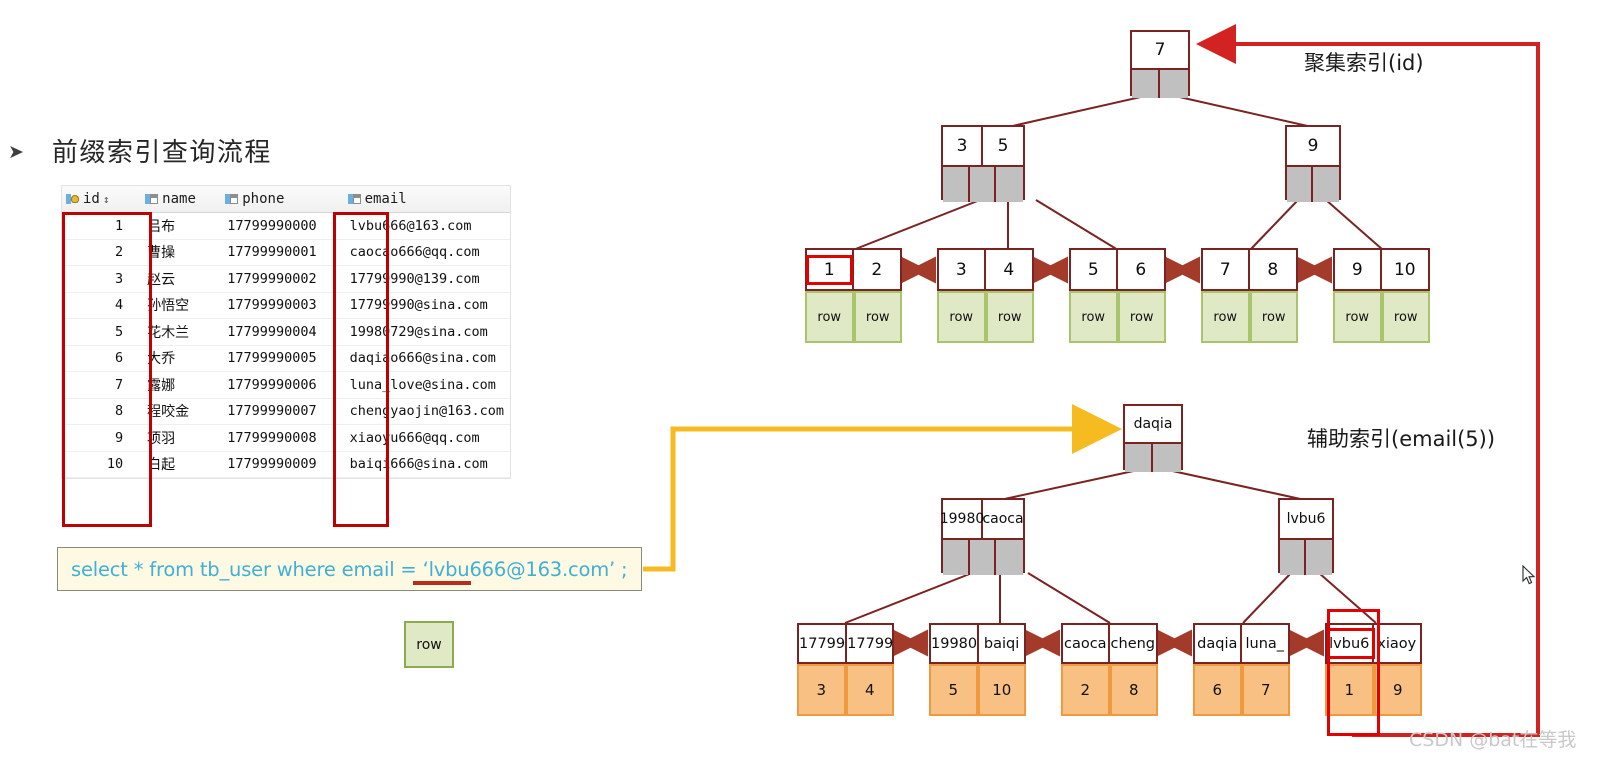 The width and height of the screenshot is (1603, 771). Describe the element at coordinates (181, 226) in the screenshot. I see `cell-name: 吕布` at that location.